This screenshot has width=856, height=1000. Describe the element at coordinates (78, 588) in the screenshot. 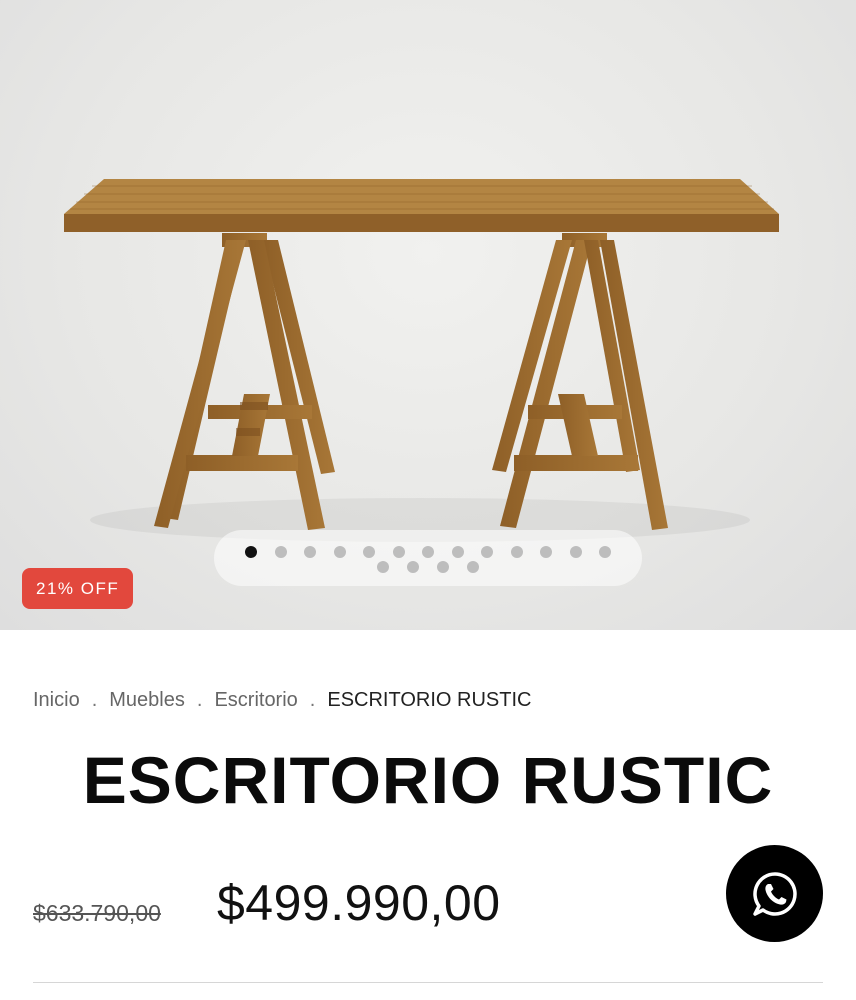

I see `discount-badge: 21% OFF` at that location.